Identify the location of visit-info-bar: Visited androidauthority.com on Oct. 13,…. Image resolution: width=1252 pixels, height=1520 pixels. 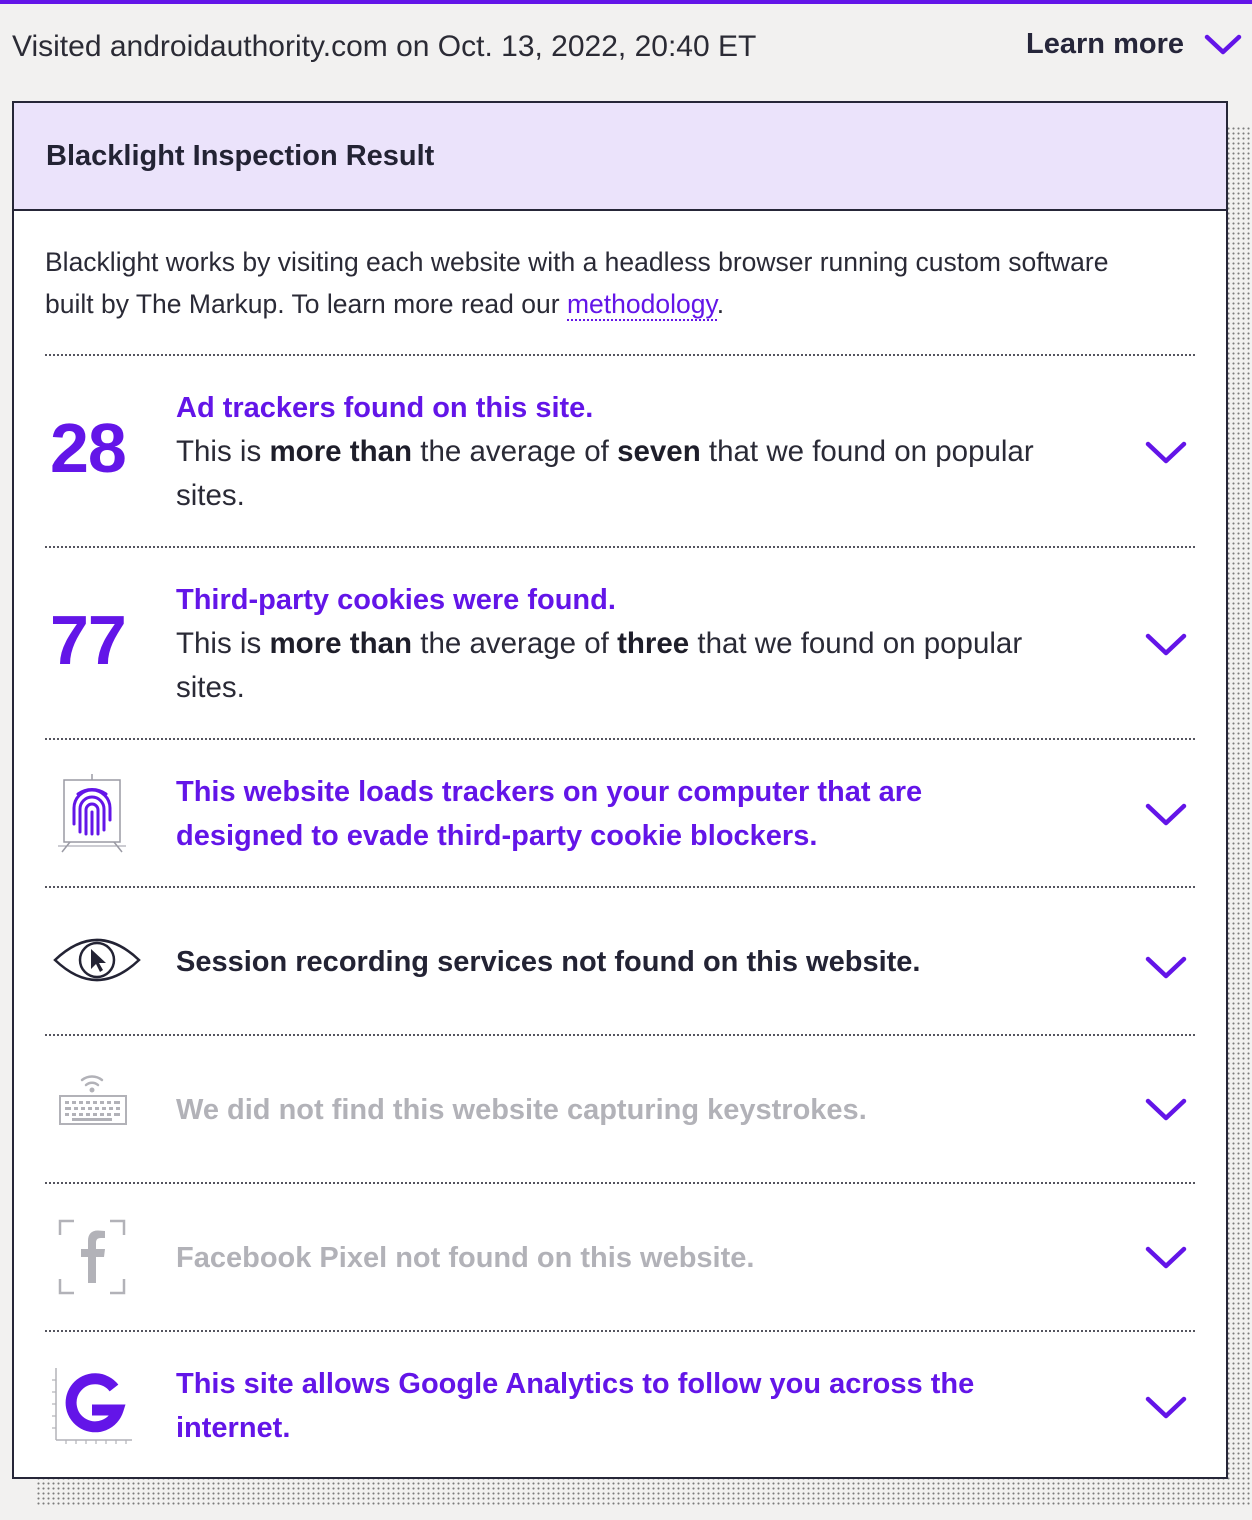
(626, 50).